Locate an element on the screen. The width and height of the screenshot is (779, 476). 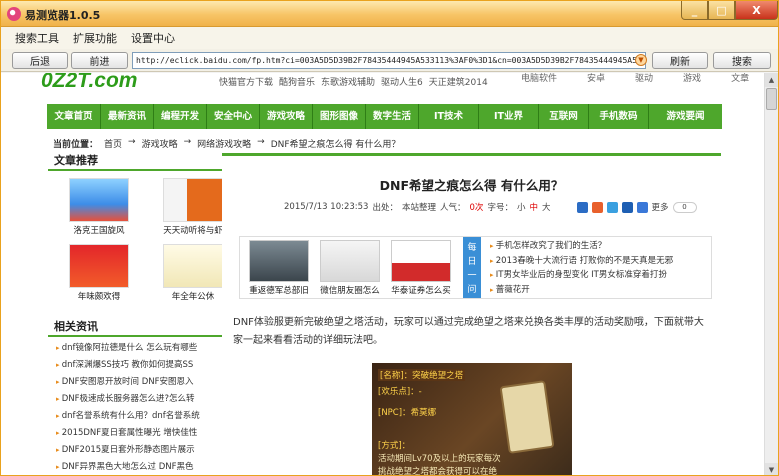
recommend-item: 年全年公休 is located at coordinates (193, 275).